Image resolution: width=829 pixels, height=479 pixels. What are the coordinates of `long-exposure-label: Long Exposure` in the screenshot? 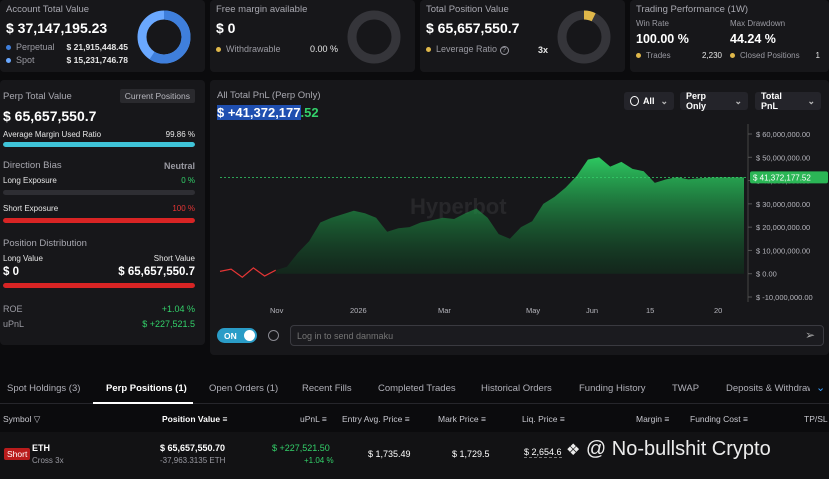 It's located at (30, 180).